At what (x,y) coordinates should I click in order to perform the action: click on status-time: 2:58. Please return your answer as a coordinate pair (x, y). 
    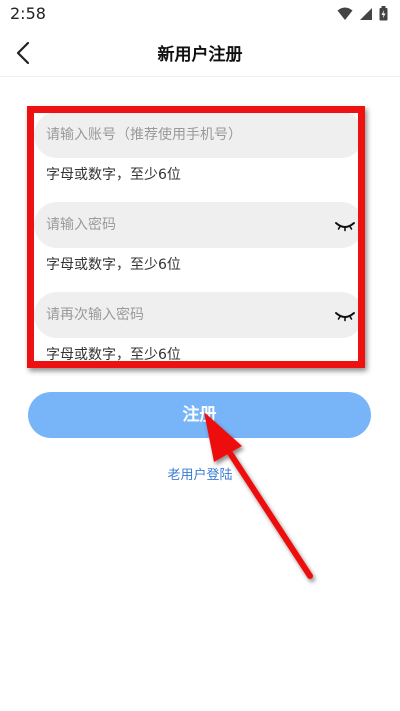
    Looking at the image, I should click on (28, 13).